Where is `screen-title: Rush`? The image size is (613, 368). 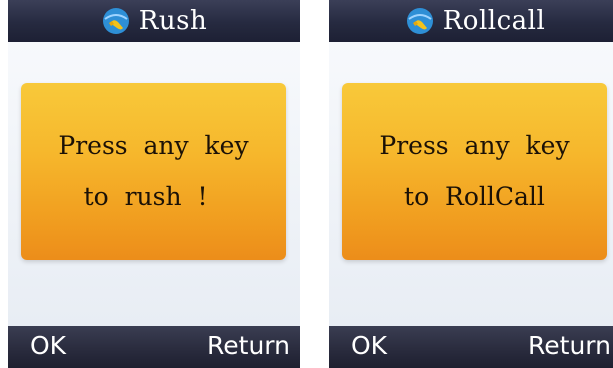
screen-title: Rush is located at coordinates (173, 21).